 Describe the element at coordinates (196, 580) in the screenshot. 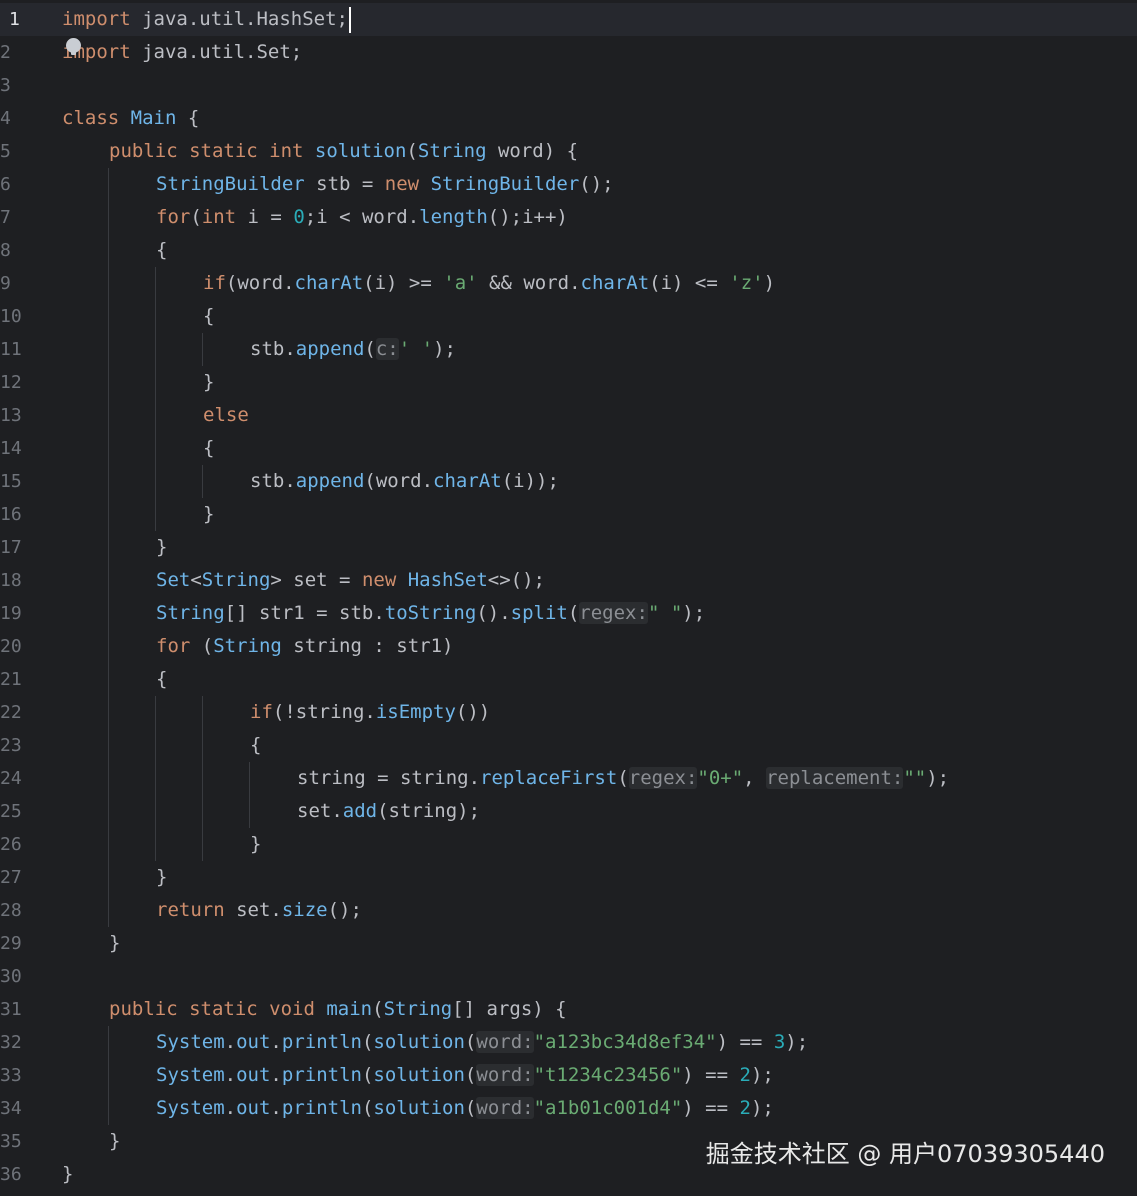

I see `code-token: <` at that location.